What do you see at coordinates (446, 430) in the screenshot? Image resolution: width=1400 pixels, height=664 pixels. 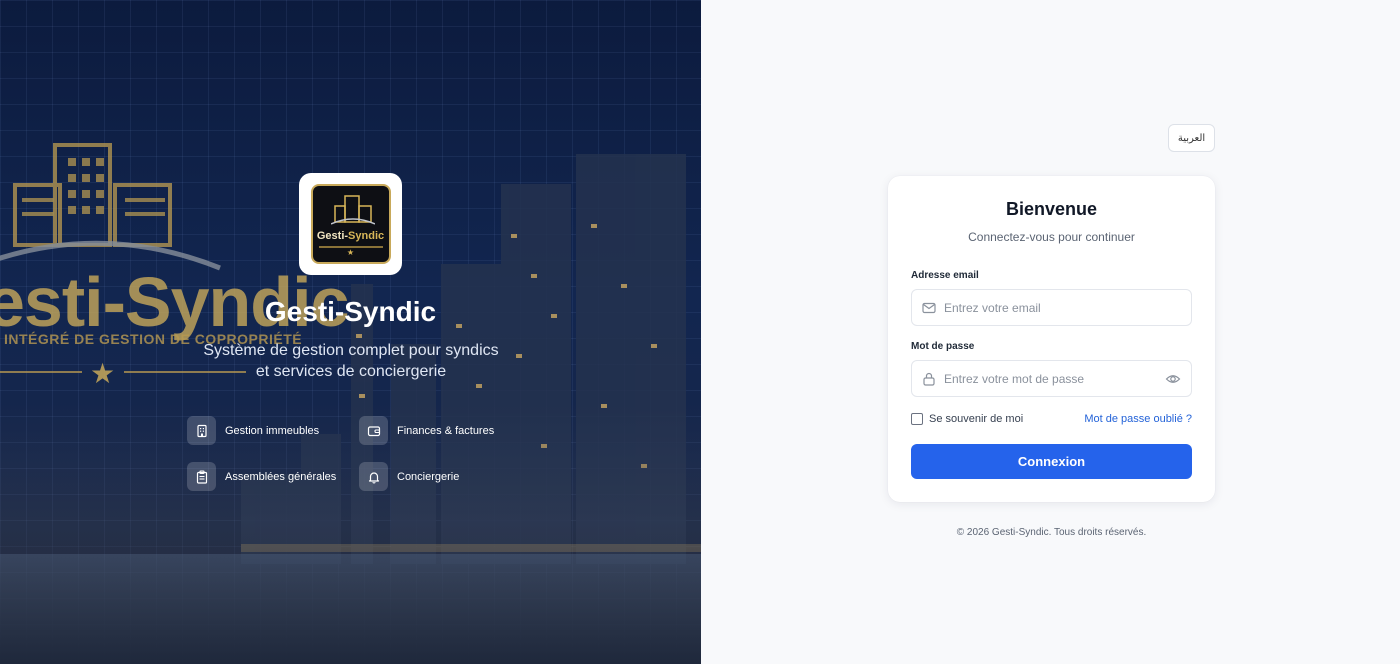 I see `feature-label: Finances & factures` at bounding box center [446, 430].